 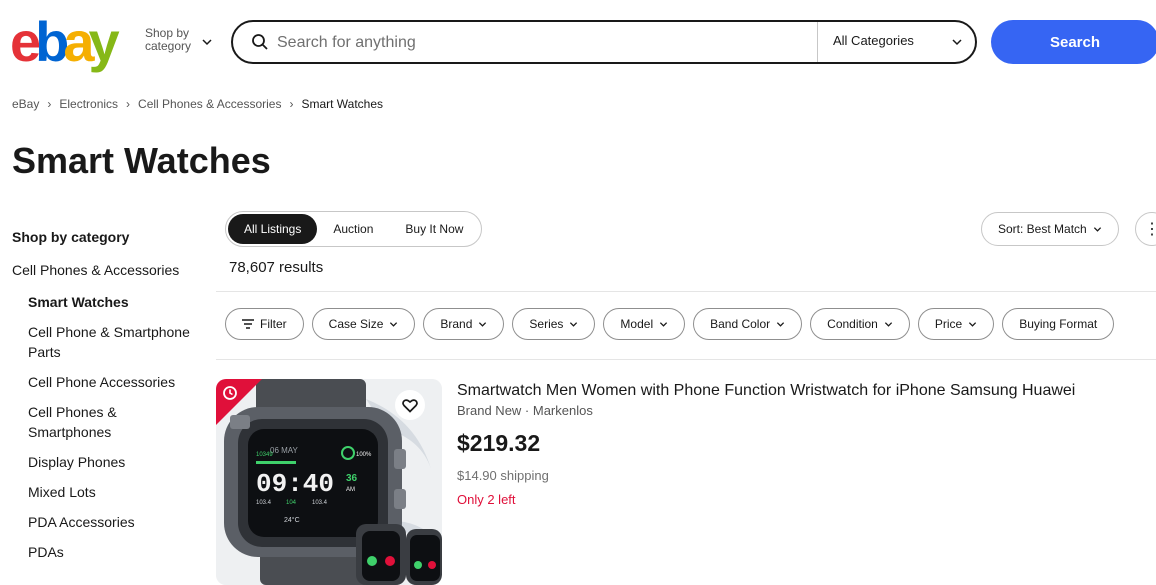 I want to click on watch-temp-text: 24°C, so click(x=292, y=520).